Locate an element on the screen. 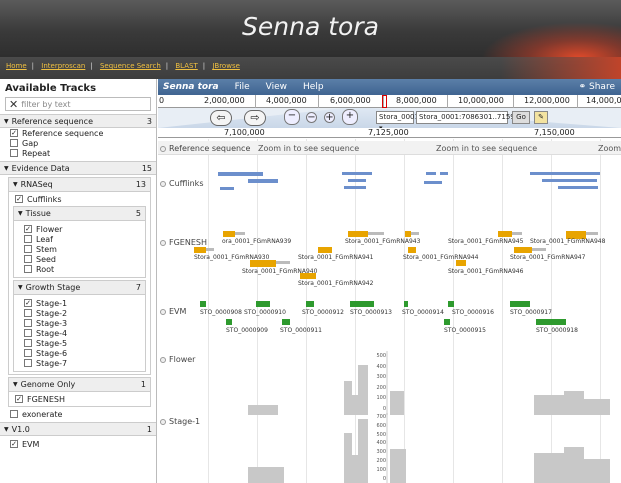 This screenshot has width=621, height=483. tissue-group: ▼ Tissue 5 ✓ Flower Leaf Stem Seed Root is located at coordinates (79, 242).